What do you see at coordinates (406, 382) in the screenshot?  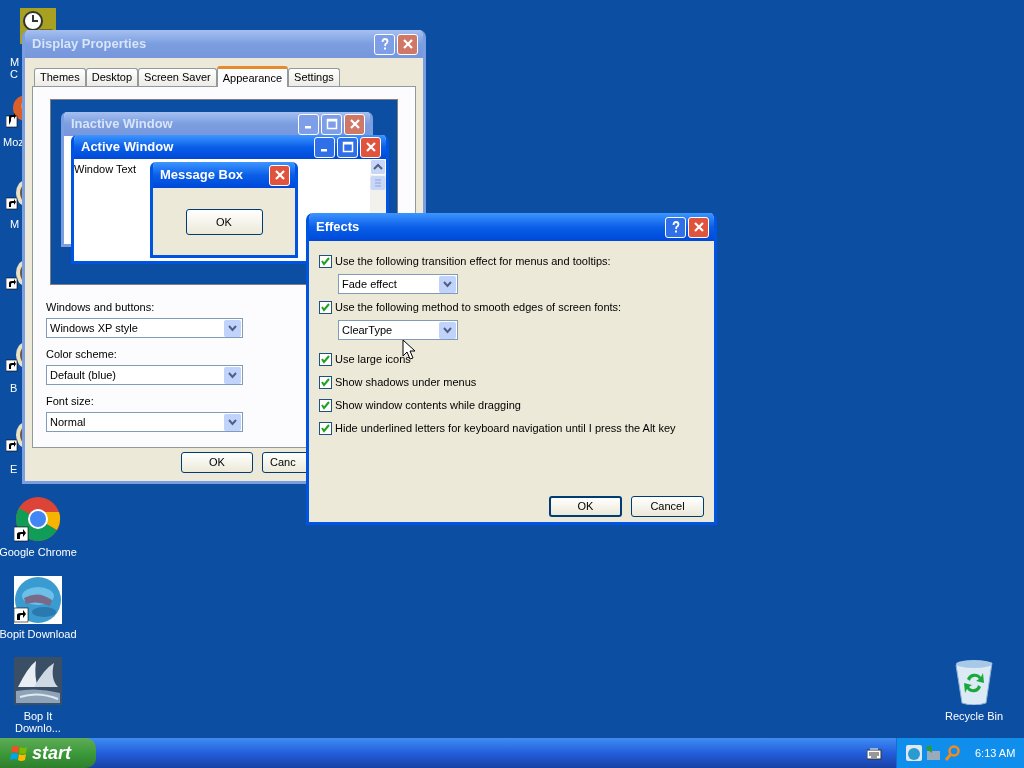 I see `checkbox-label: Show shadows under menus` at bounding box center [406, 382].